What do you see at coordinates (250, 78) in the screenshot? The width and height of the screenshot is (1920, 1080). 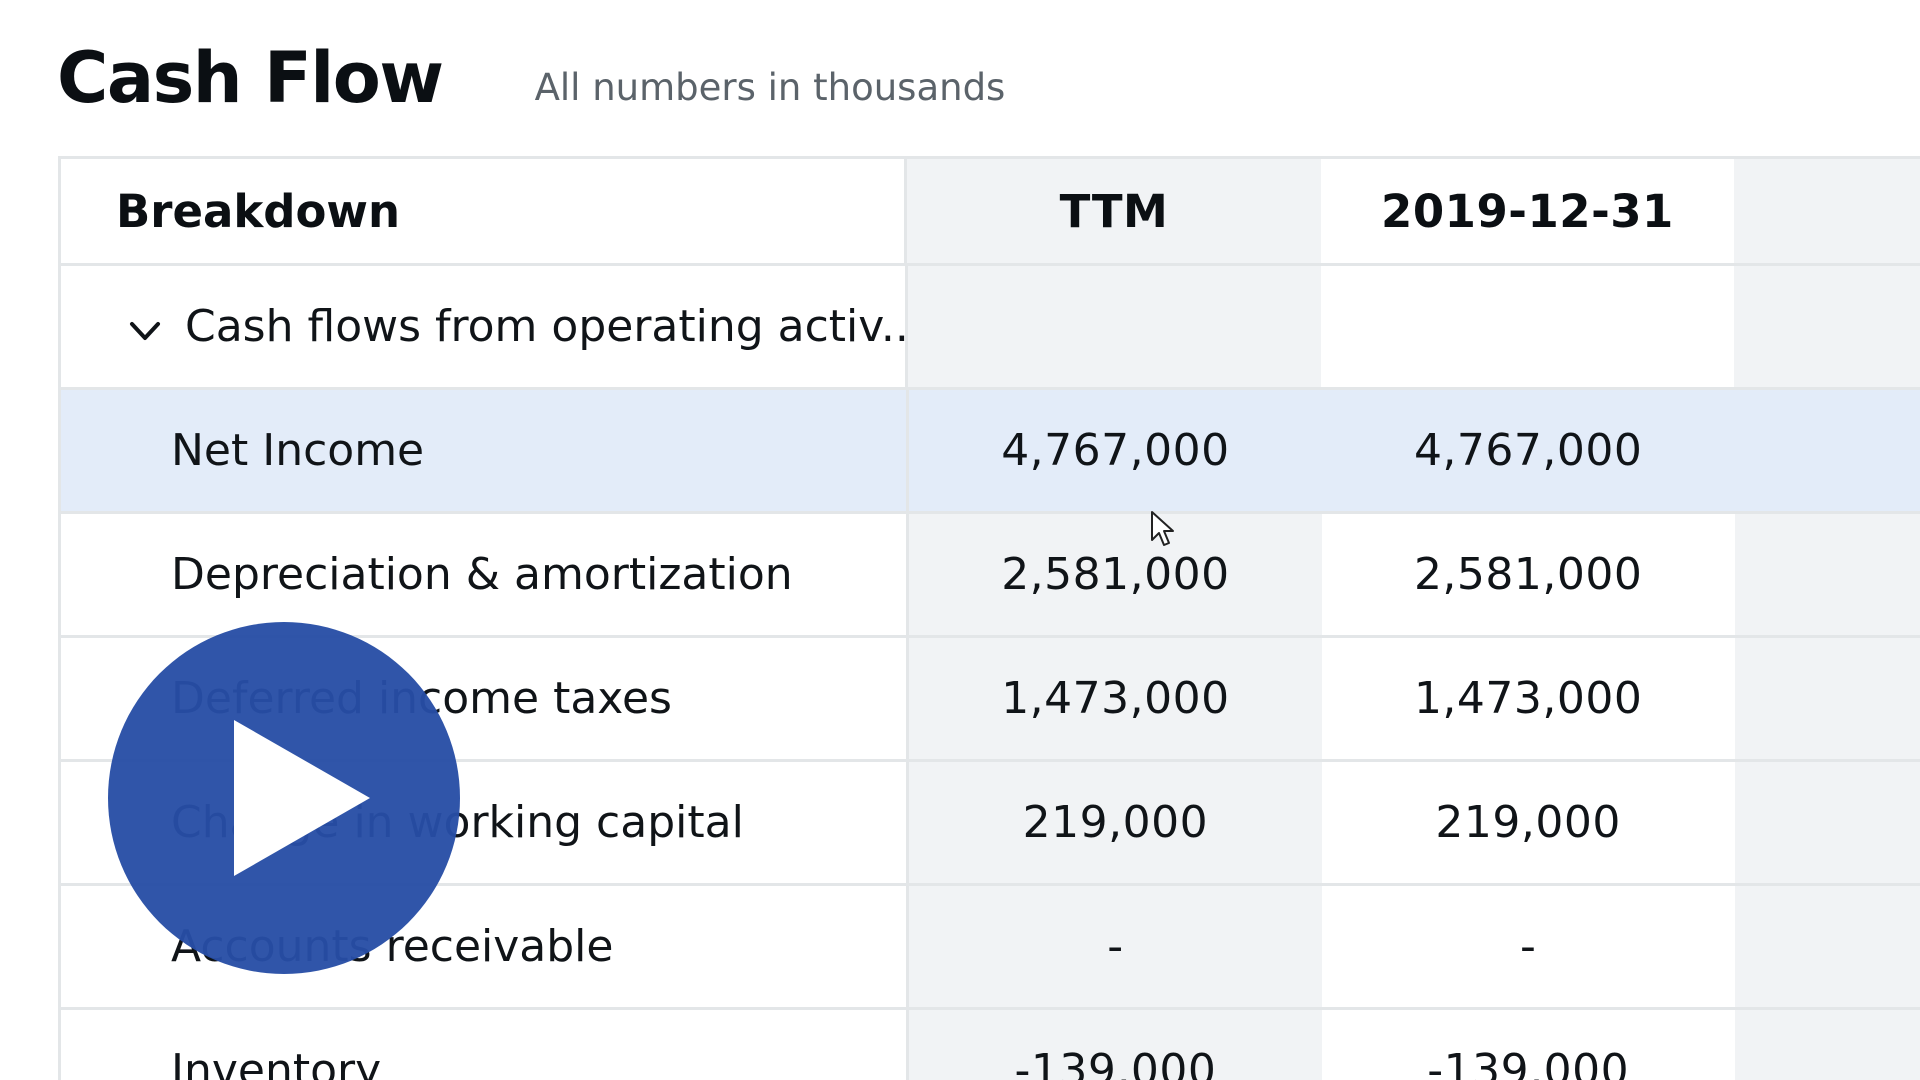 I see `page-title: Cash Flow` at bounding box center [250, 78].